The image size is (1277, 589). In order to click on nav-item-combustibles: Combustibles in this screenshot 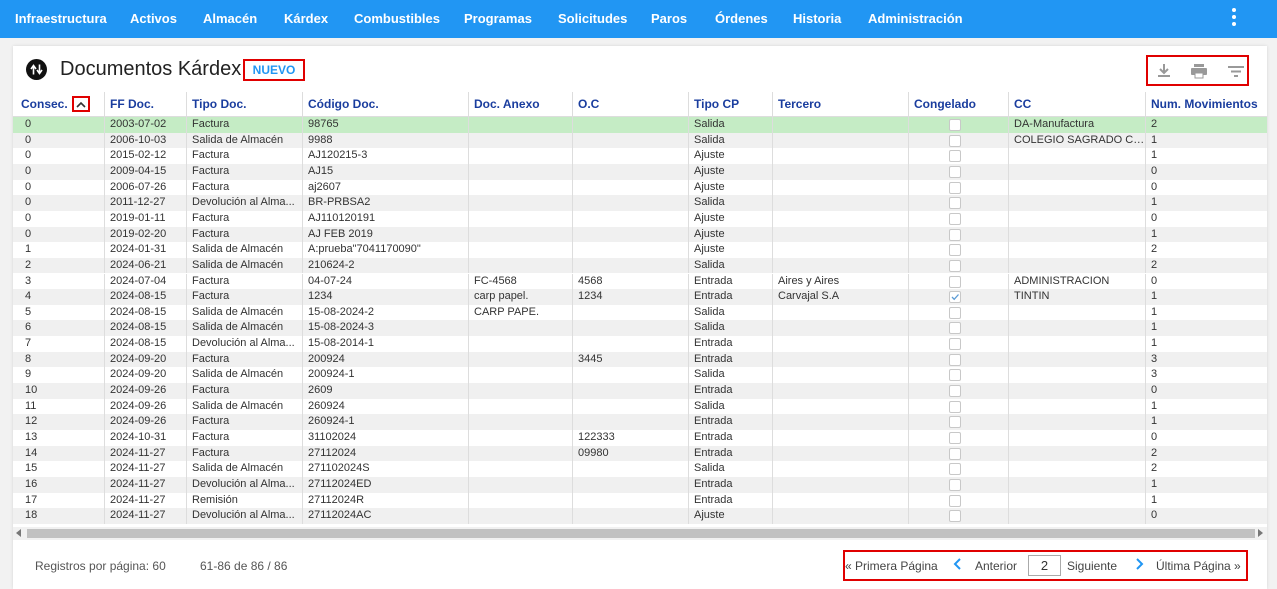, I will do `click(397, 19)`.